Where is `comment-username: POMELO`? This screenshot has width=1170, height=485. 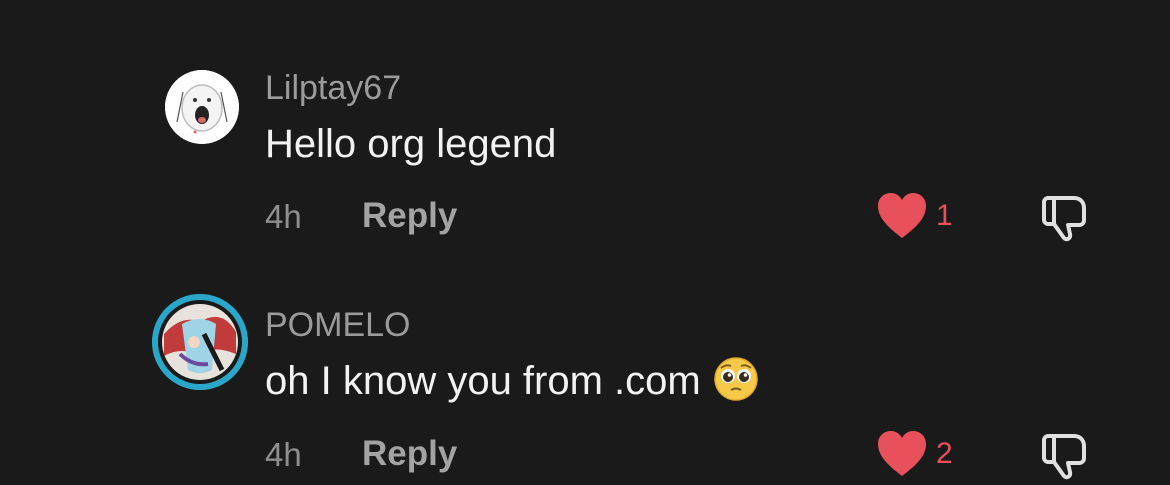
comment-username: POMELO is located at coordinates (337, 325).